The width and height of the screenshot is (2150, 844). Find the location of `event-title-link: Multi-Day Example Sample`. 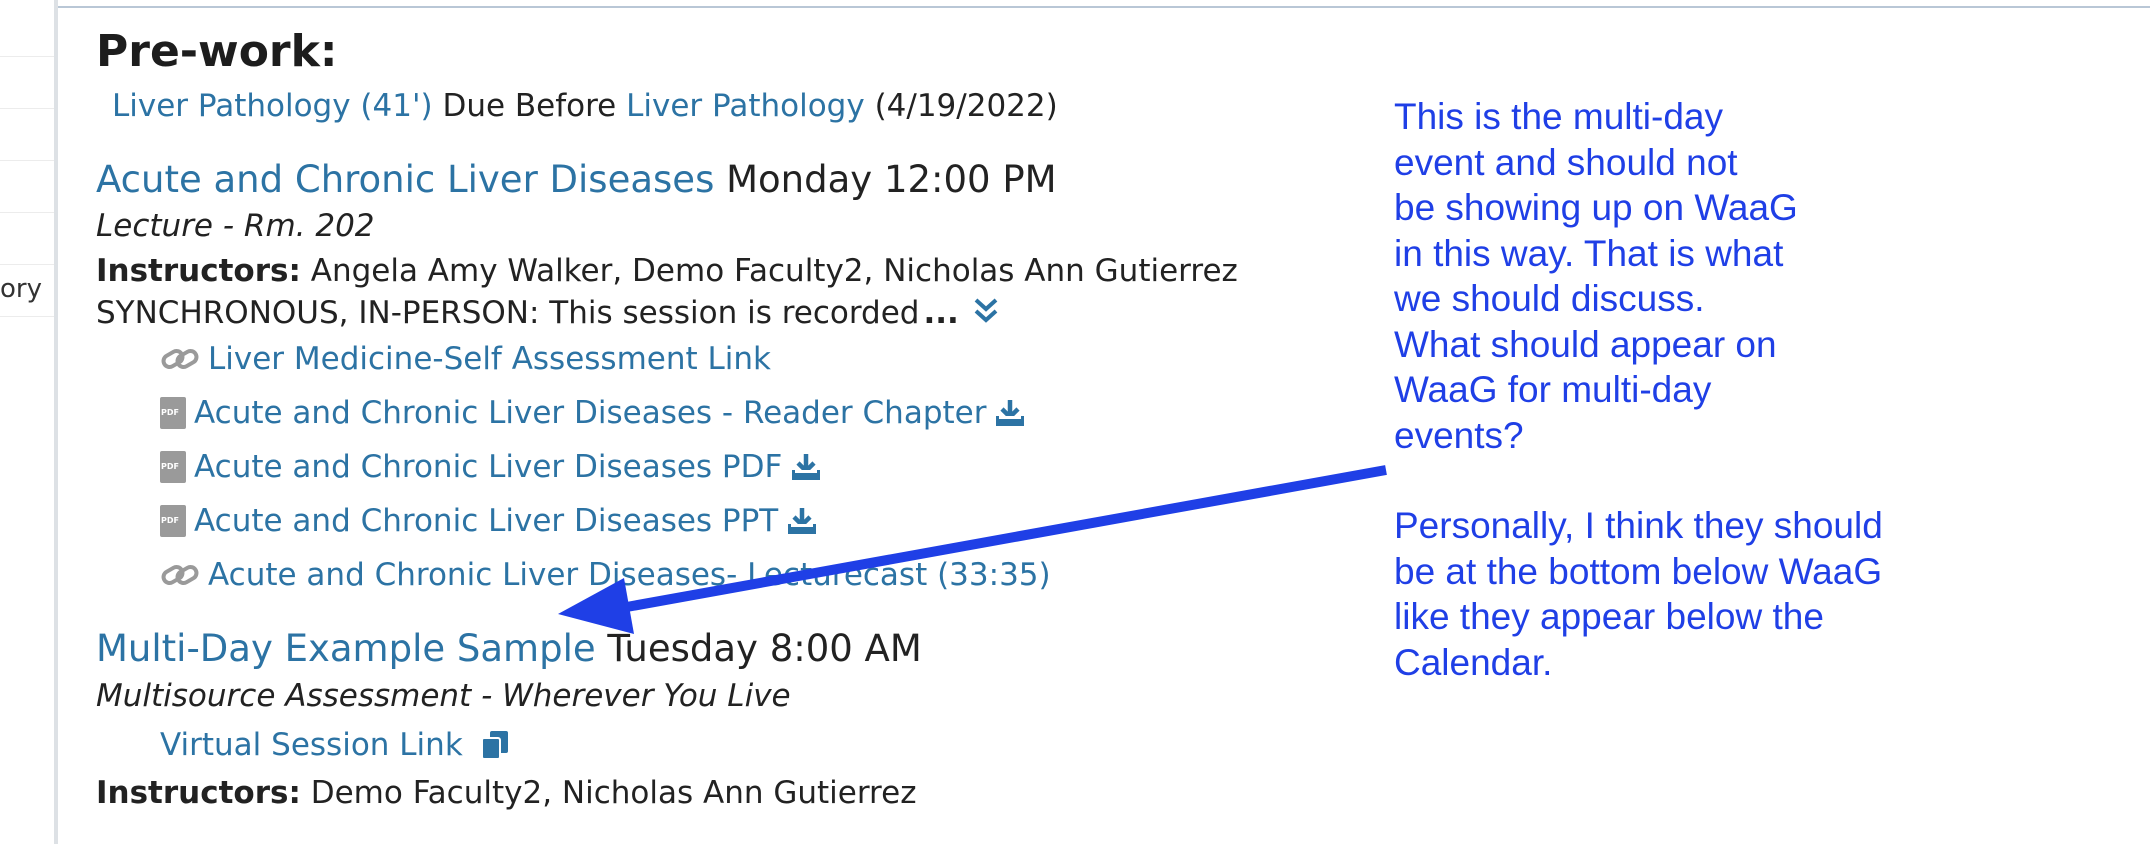

event-title-link: Multi-Day Example Sample is located at coordinates (346, 648).